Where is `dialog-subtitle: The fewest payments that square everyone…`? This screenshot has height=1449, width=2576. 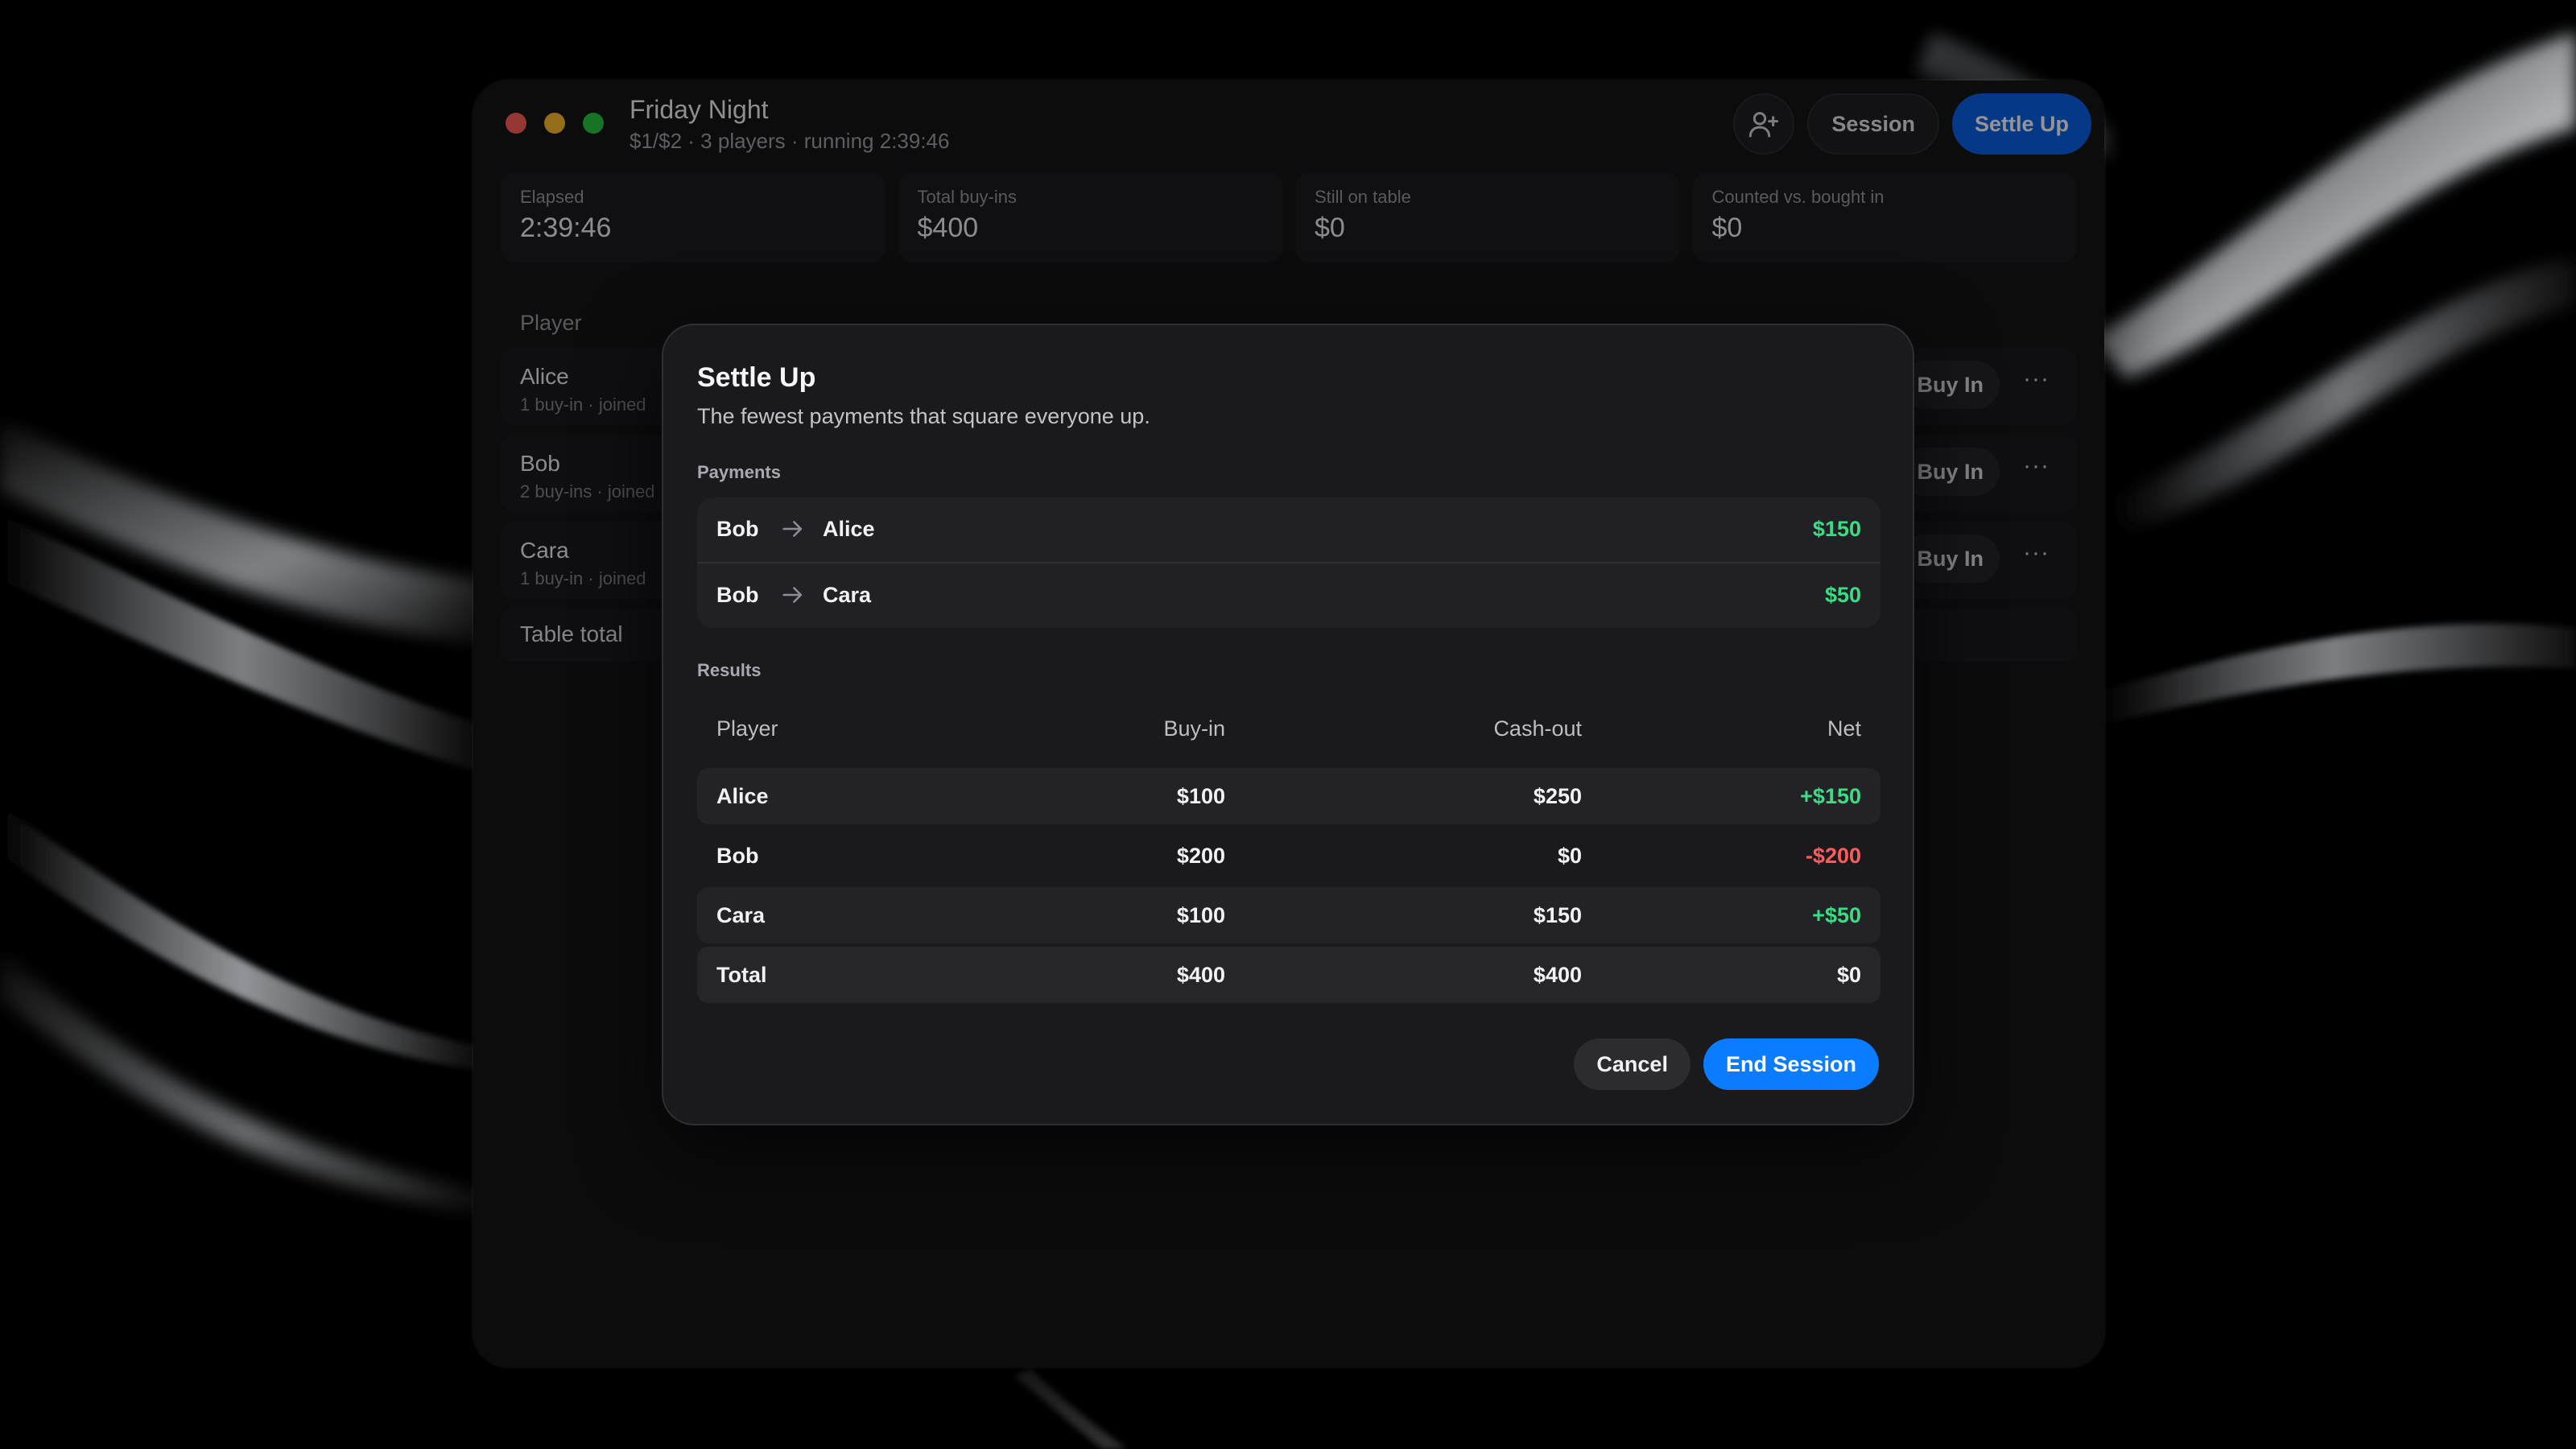
dialog-subtitle: The fewest payments that square everyone… is located at coordinates (924, 416).